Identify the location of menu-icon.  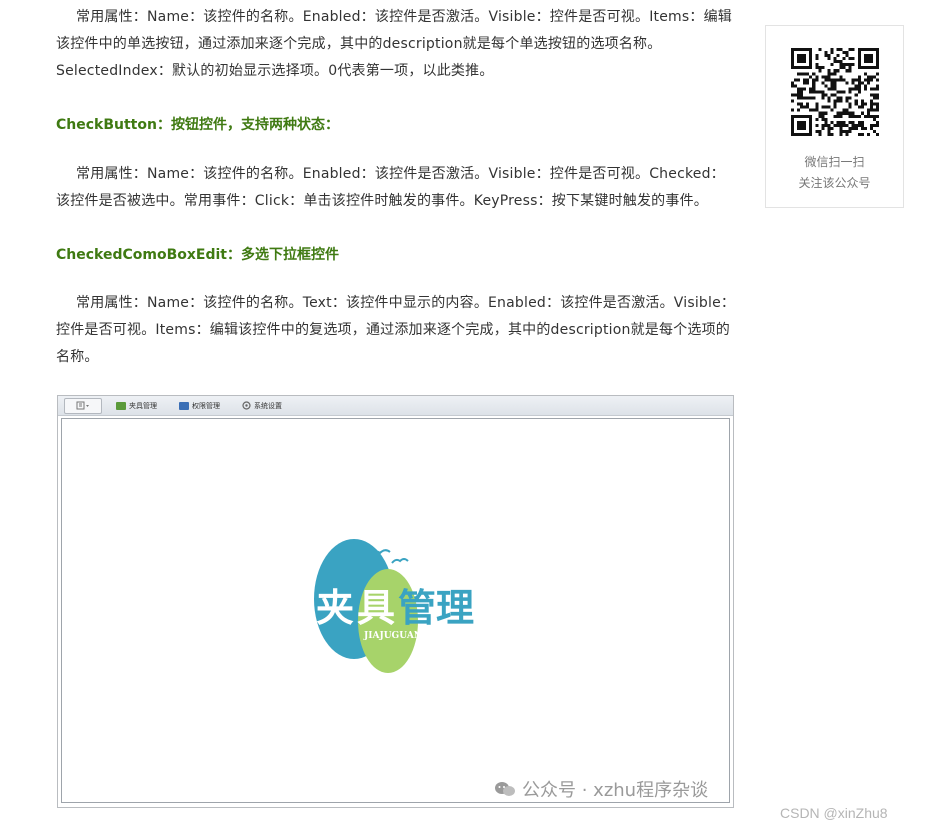
(82, 405).